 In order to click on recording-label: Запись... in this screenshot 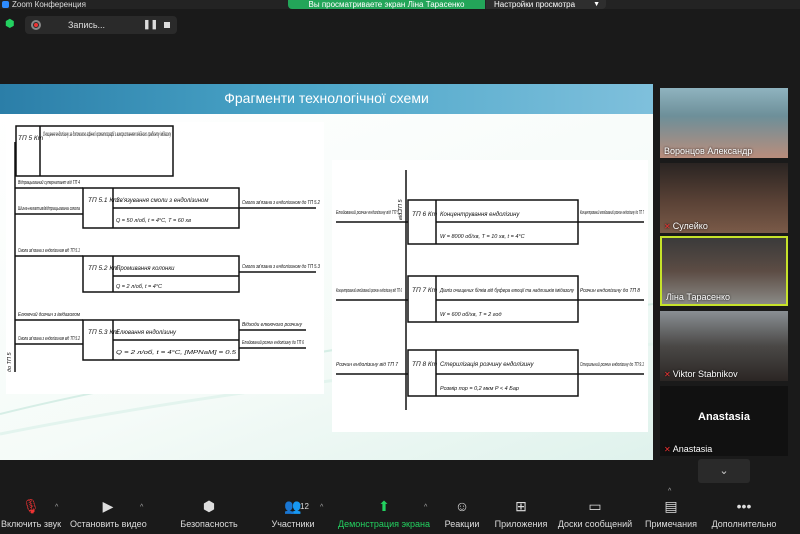, I will do `click(87, 25)`.